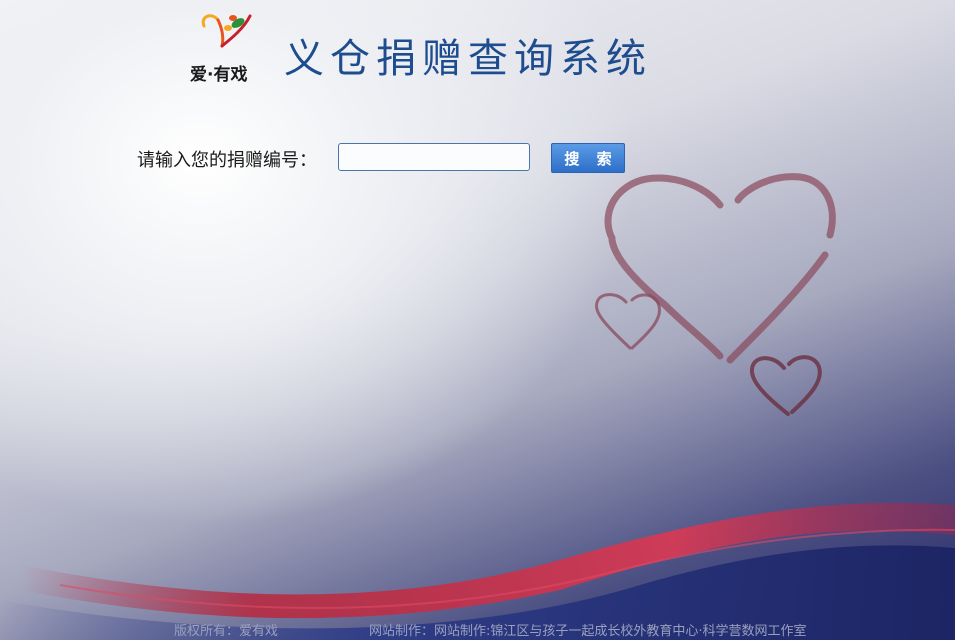  I want to click on small-heart-left-icon, so click(628, 321).